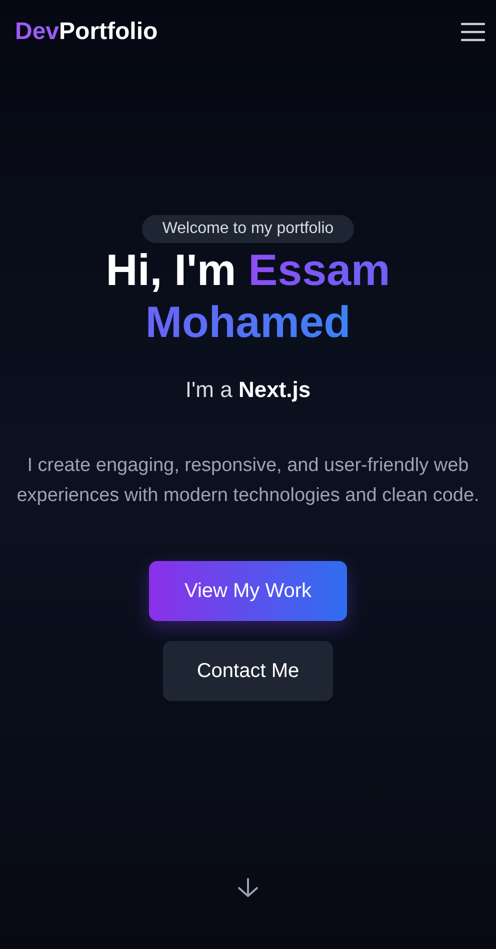 The height and width of the screenshot is (949, 496). What do you see at coordinates (473, 32) in the screenshot?
I see `menu-icon` at bounding box center [473, 32].